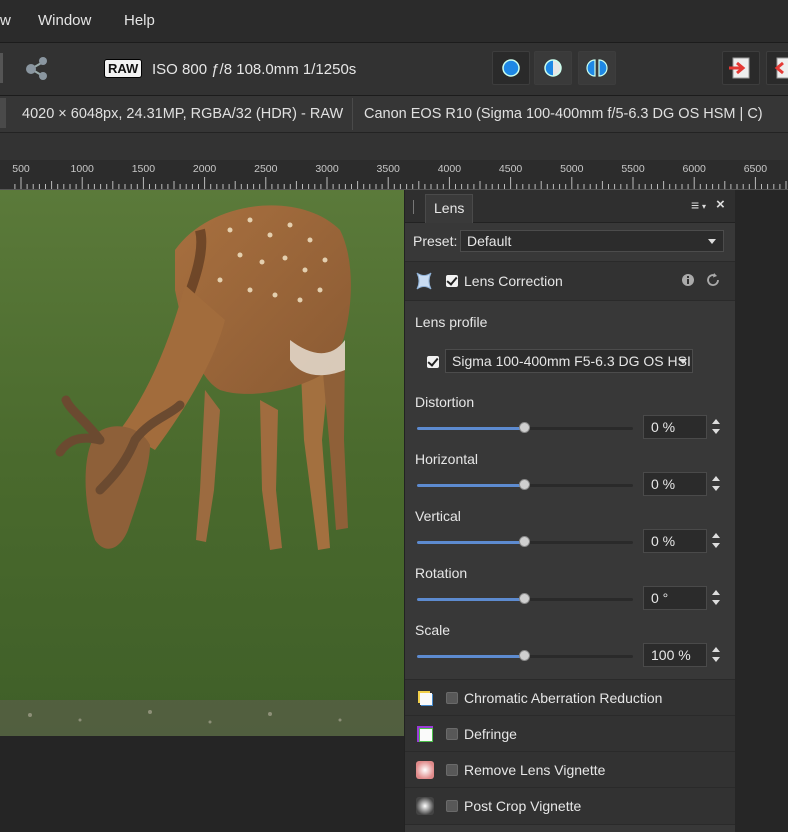 Image resolution: width=788 pixels, height=832 pixels. What do you see at coordinates (438, 516) in the screenshot?
I see `slider-label-2: Vertical` at bounding box center [438, 516].